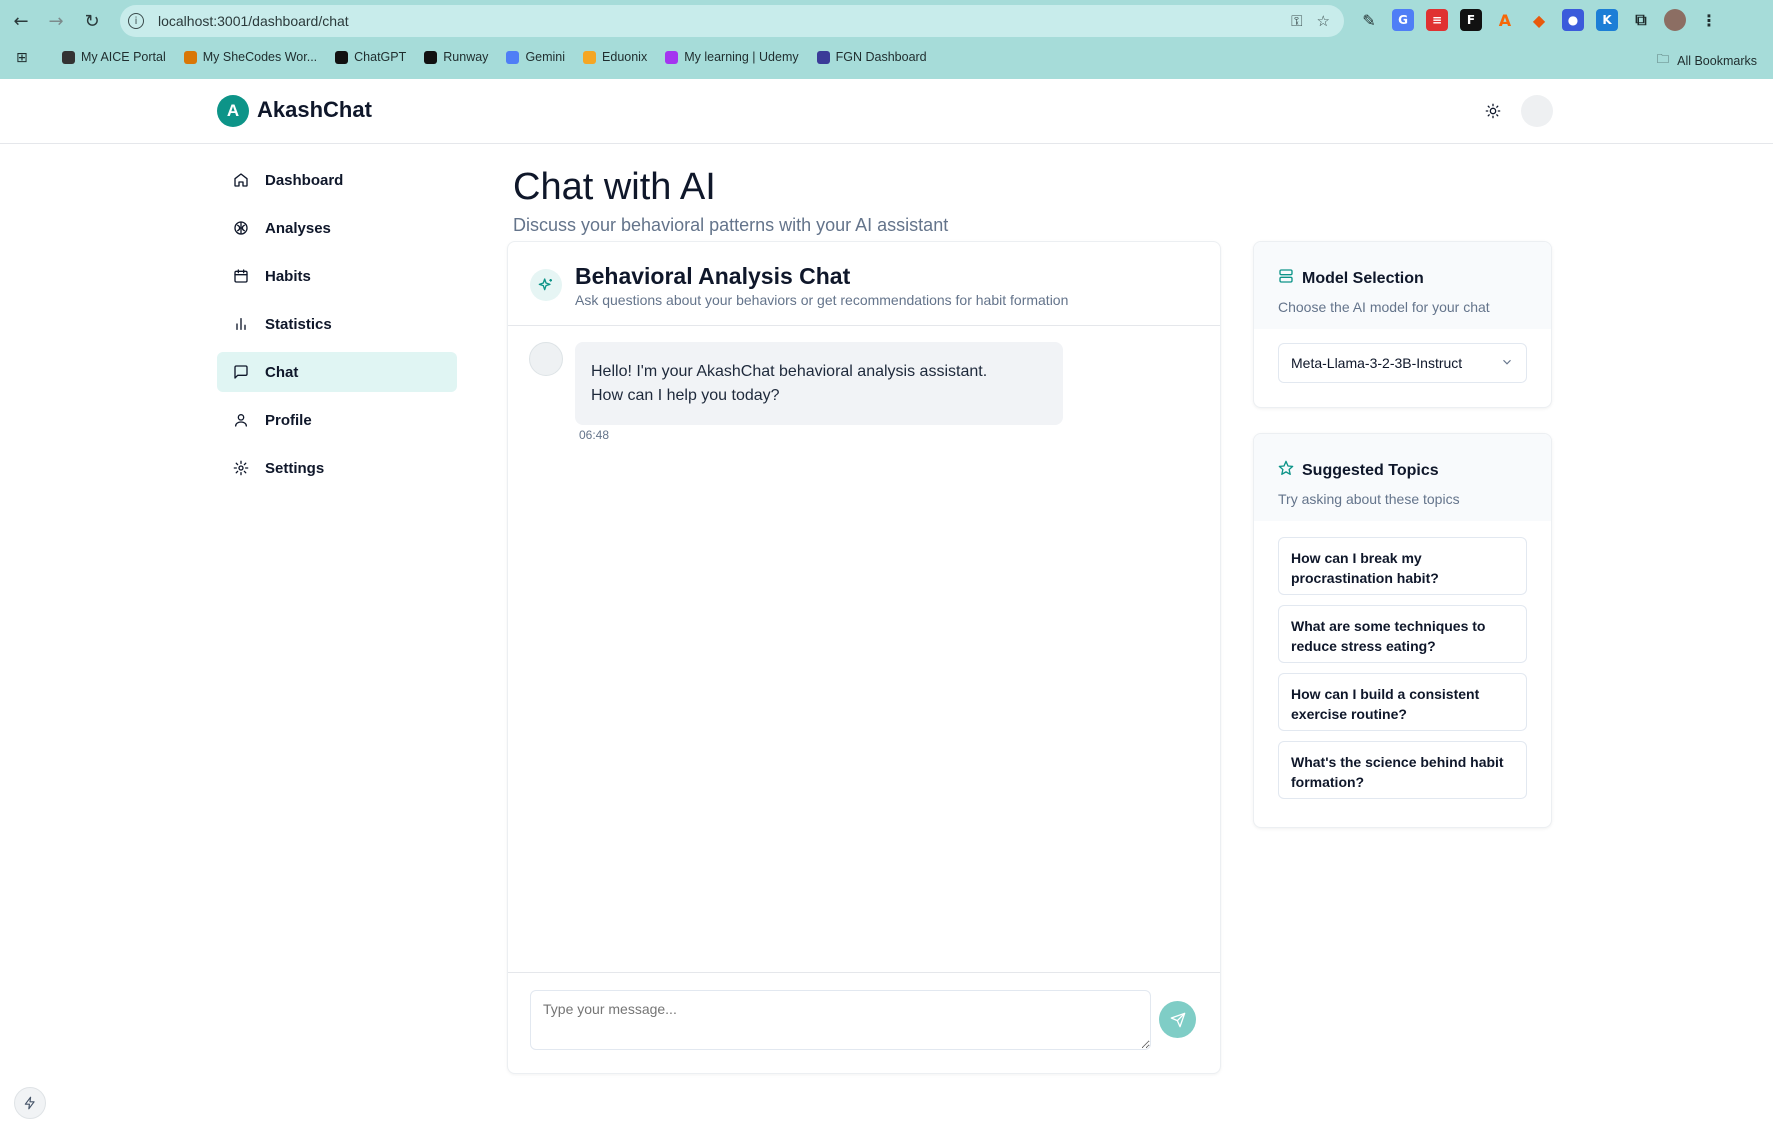 The width and height of the screenshot is (1773, 1133). What do you see at coordinates (713, 276) in the screenshot?
I see `chat-title: Behavioral Analysis Chat` at bounding box center [713, 276].